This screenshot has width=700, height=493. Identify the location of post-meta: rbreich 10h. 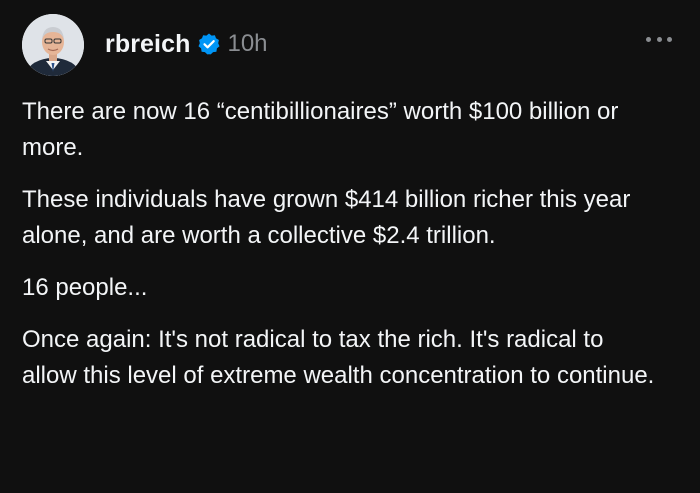
(186, 44).